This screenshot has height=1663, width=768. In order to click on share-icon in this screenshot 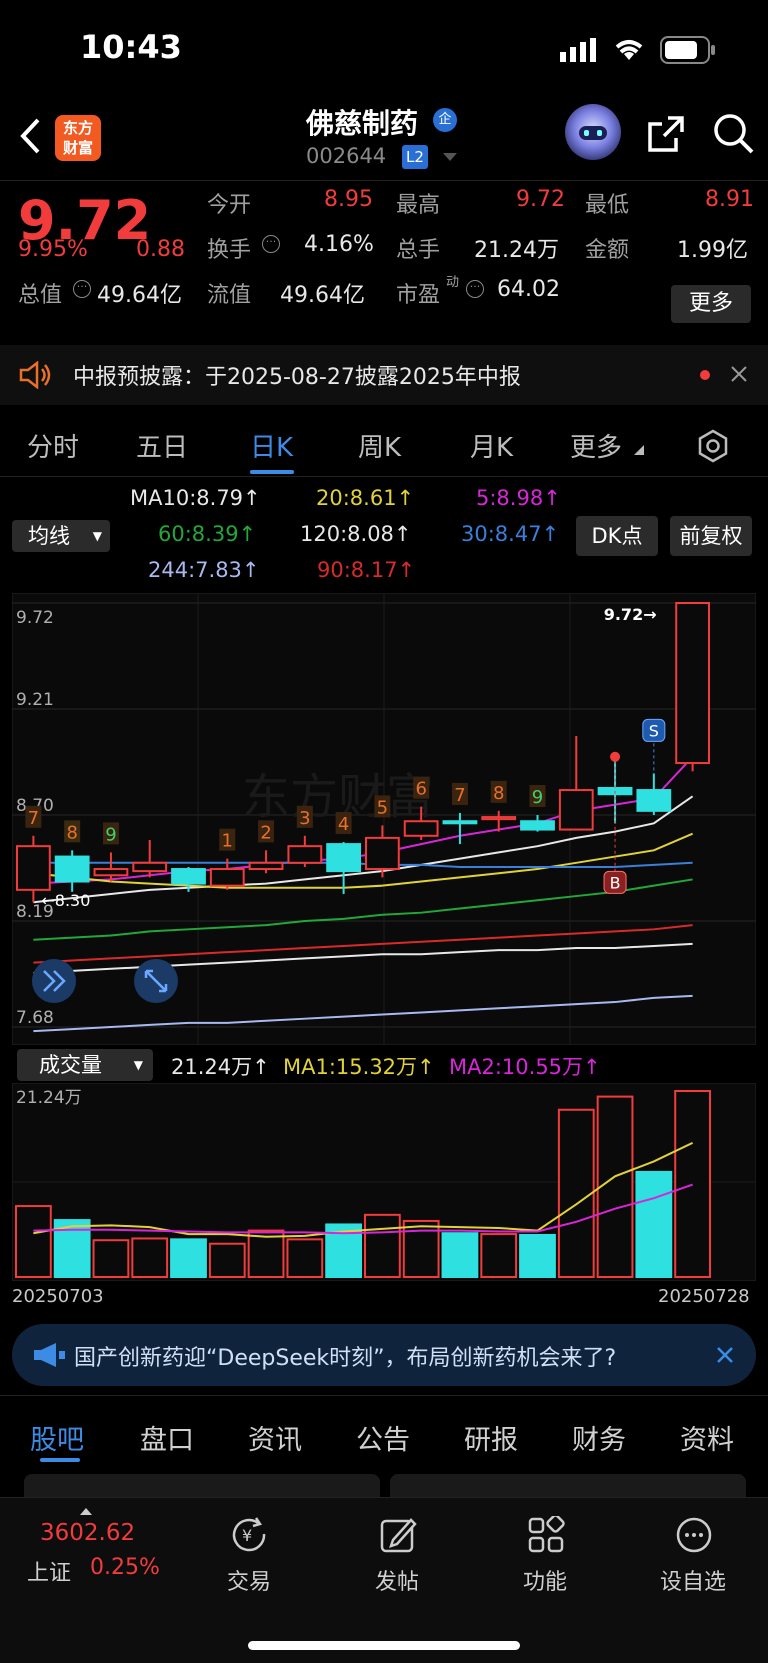, I will do `click(666, 134)`.